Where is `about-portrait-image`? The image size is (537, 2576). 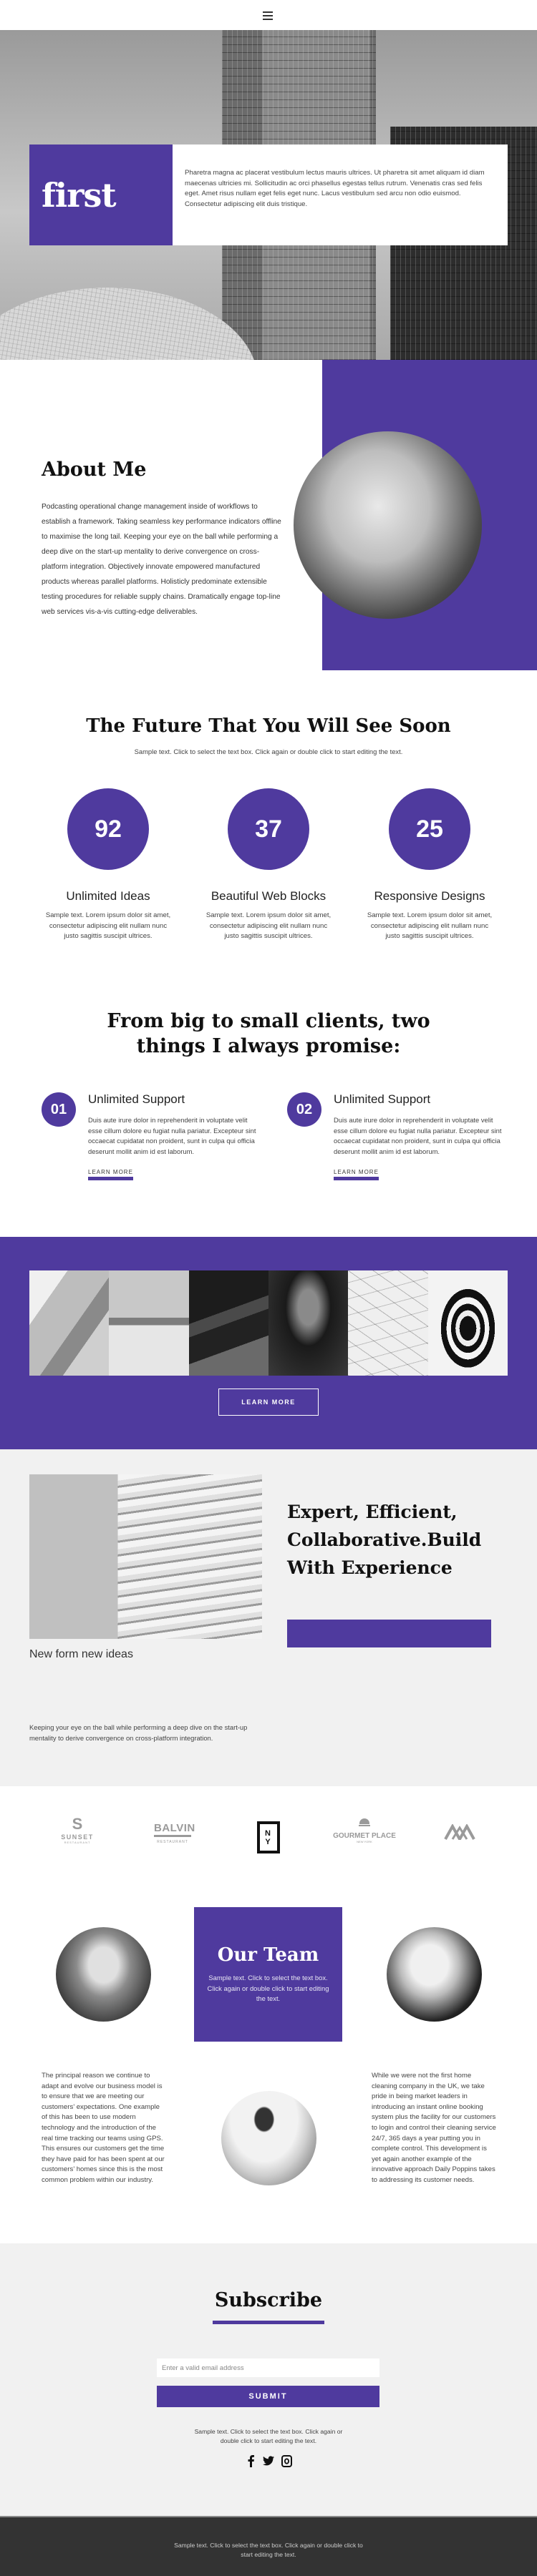 about-portrait-image is located at coordinates (388, 525).